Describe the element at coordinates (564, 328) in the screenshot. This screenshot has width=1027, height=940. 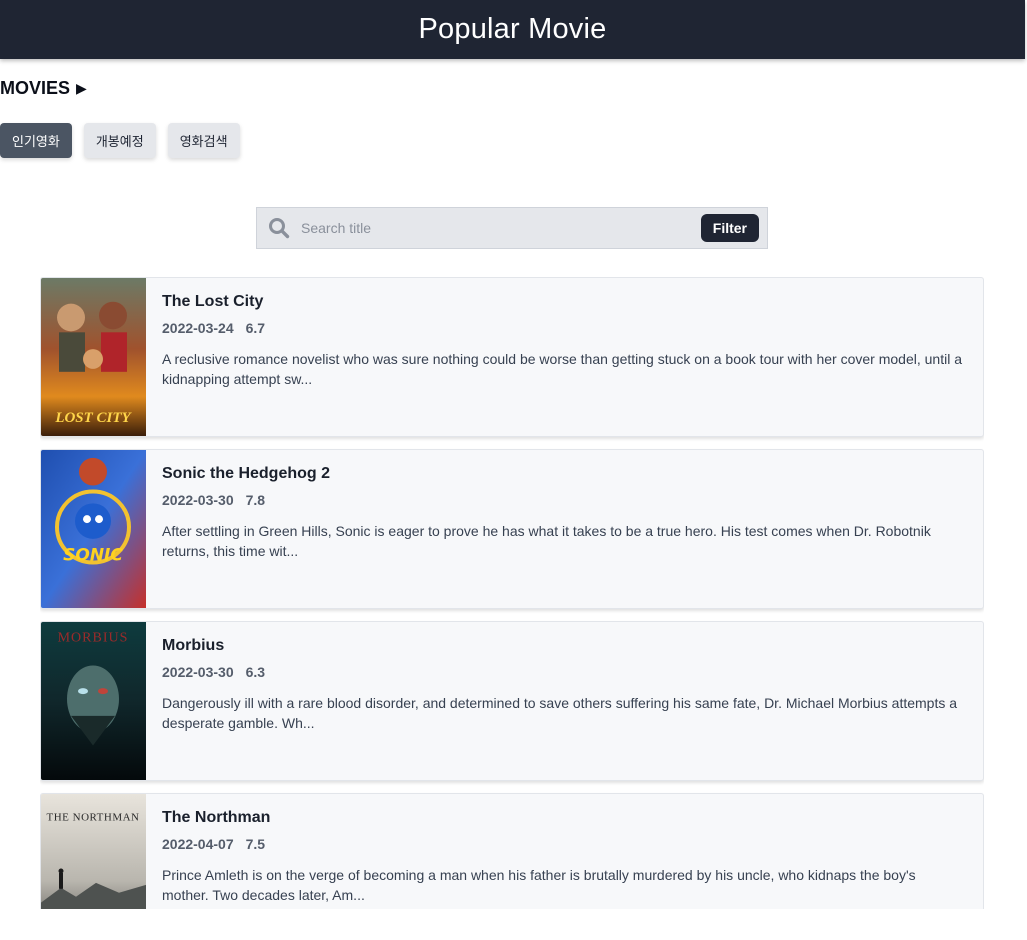
I see `movie-meta: 2022-03-24 6.7` at that location.